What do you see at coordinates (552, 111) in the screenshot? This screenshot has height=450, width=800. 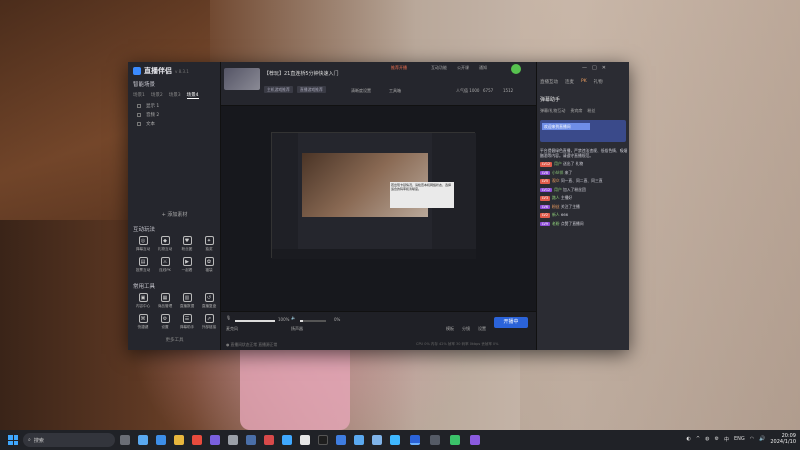 I see `subtab: 弹幕/礼物互动` at bounding box center [552, 111].